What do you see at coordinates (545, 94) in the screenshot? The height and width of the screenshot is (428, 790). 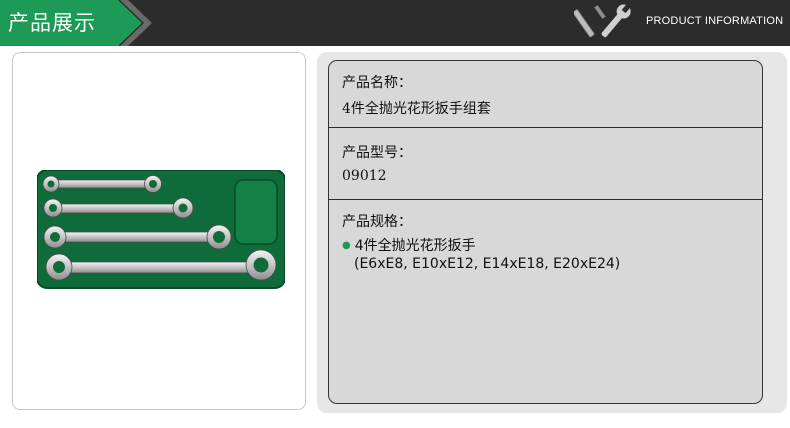 I see `product-name-section: 产品名称： 4件全抛光花形扳手组套` at bounding box center [545, 94].